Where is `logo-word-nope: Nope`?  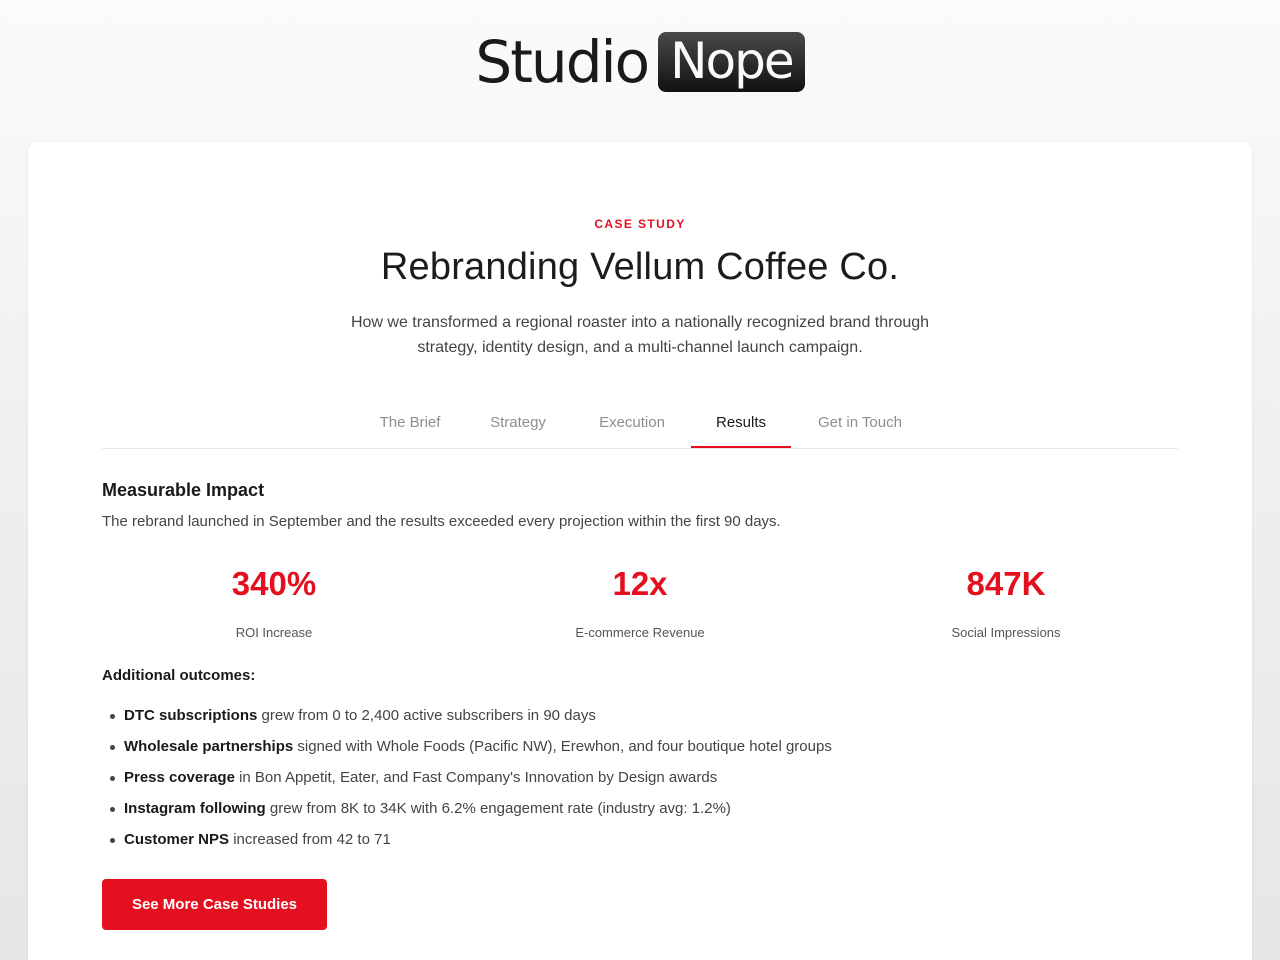
logo-word-nope: Nope is located at coordinates (731, 62).